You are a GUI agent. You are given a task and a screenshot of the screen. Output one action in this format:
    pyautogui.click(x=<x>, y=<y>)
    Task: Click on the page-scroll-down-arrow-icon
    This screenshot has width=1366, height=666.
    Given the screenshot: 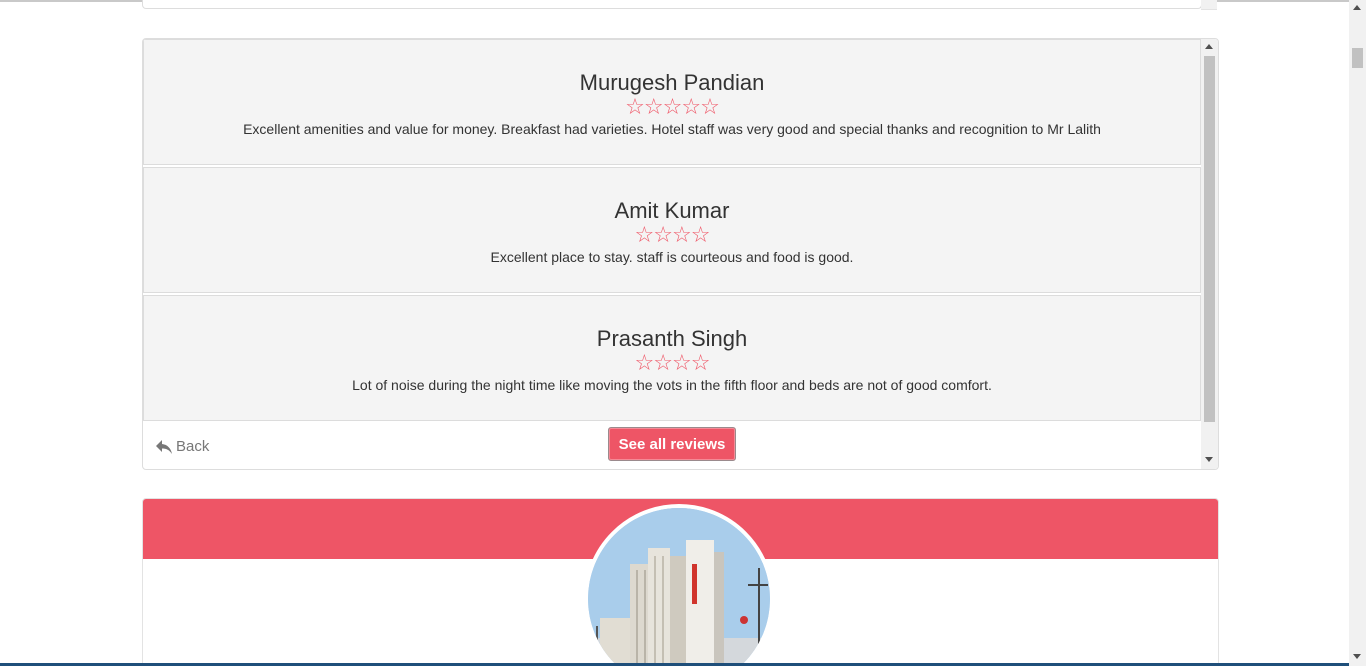 What is the action you would take?
    pyautogui.click(x=1357, y=656)
    